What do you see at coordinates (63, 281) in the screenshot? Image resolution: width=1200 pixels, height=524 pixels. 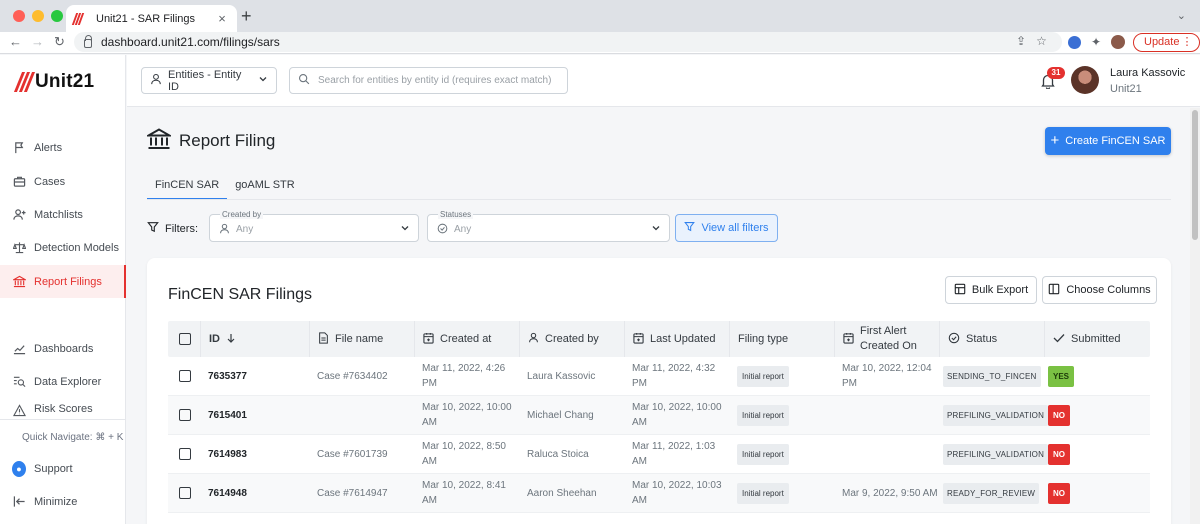 I see `sidebar-item-report-filings: Report Filings` at bounding box center [63, 281].